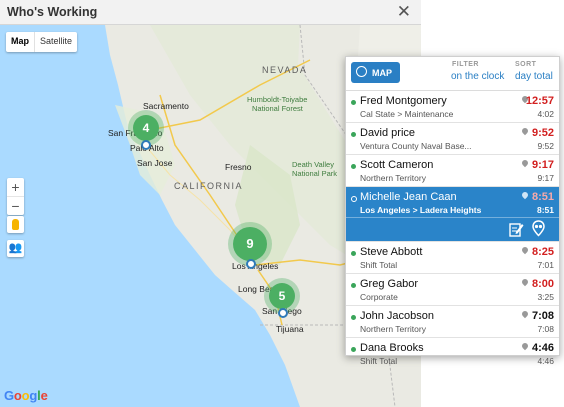 The height and width of the screenshot is (407, 564). I want to click on employee-location: Los Angeles > Ladera Heights, so click(421, 210).